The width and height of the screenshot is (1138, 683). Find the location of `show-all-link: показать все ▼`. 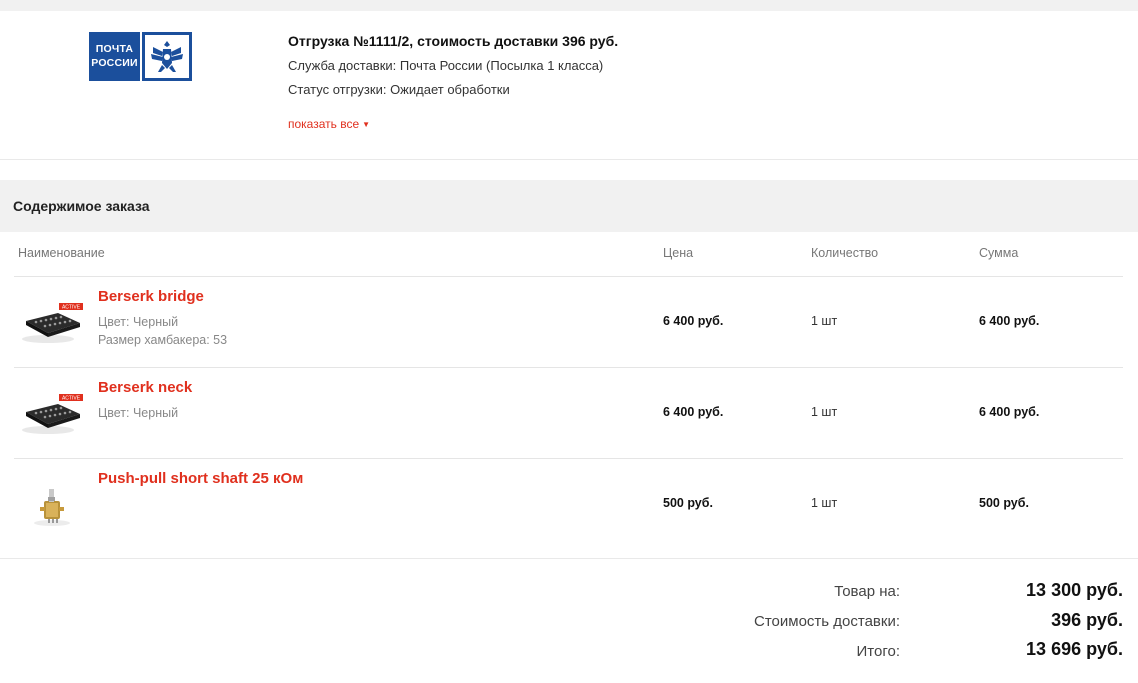

show-all-link: показать все ▼ is located at coordinates (329, 124).